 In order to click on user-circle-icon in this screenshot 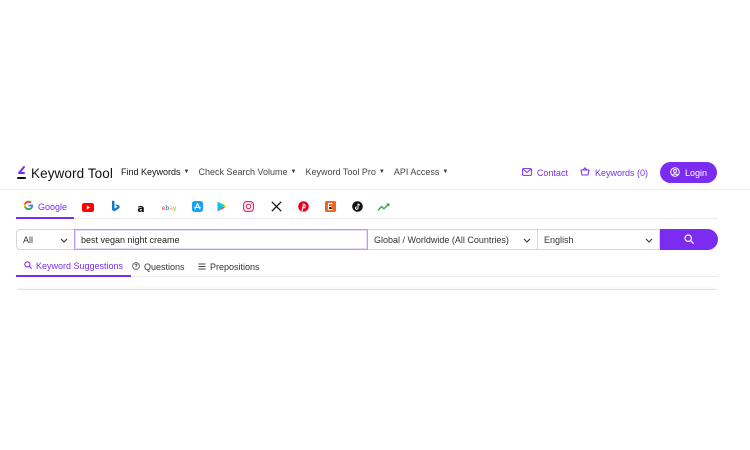, I will do `click(675, 172)`.